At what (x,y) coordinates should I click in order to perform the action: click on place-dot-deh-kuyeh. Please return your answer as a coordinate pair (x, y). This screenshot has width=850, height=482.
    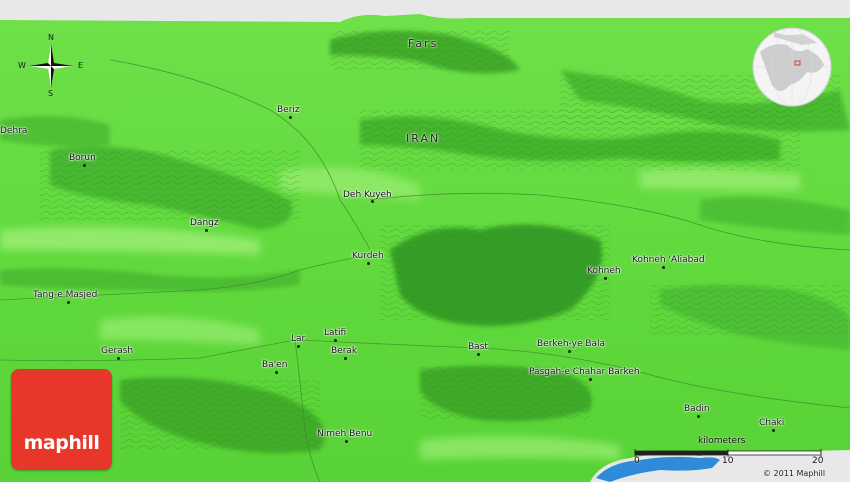
    Looking at the image, I should click on (372, 201).